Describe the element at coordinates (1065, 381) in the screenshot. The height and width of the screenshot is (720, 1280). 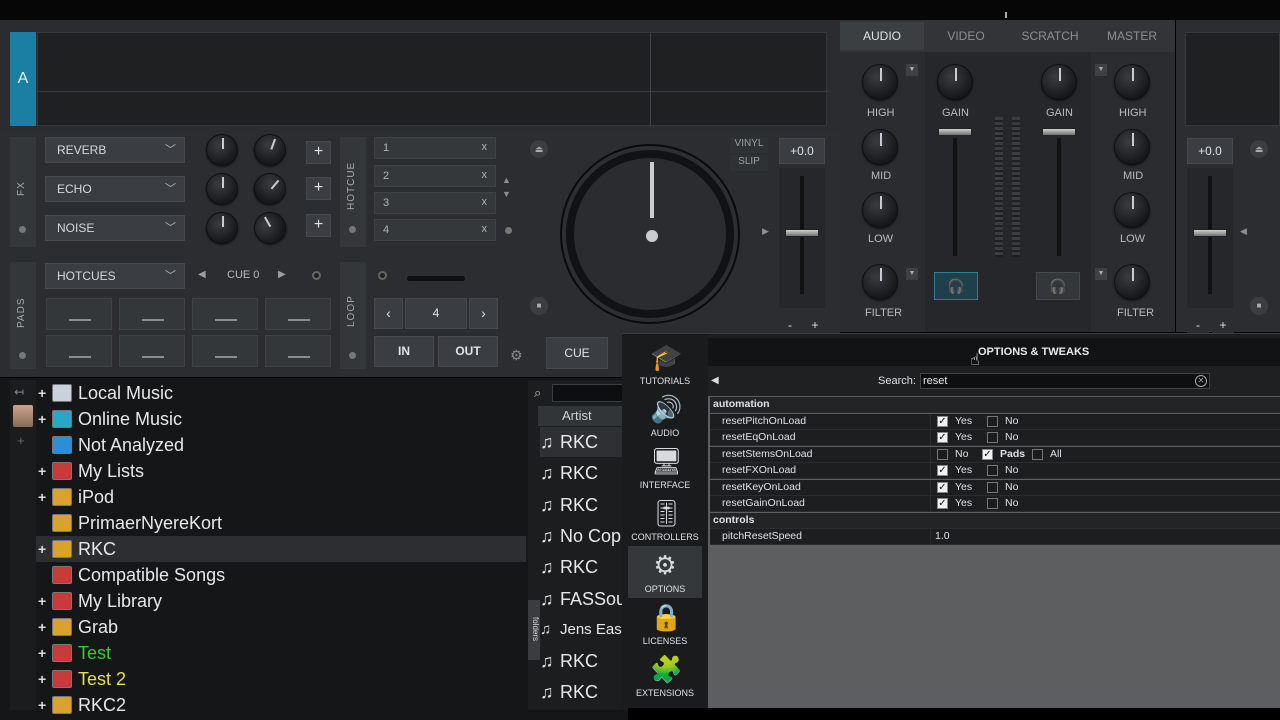
I see `options-search-input: reset` at that location.